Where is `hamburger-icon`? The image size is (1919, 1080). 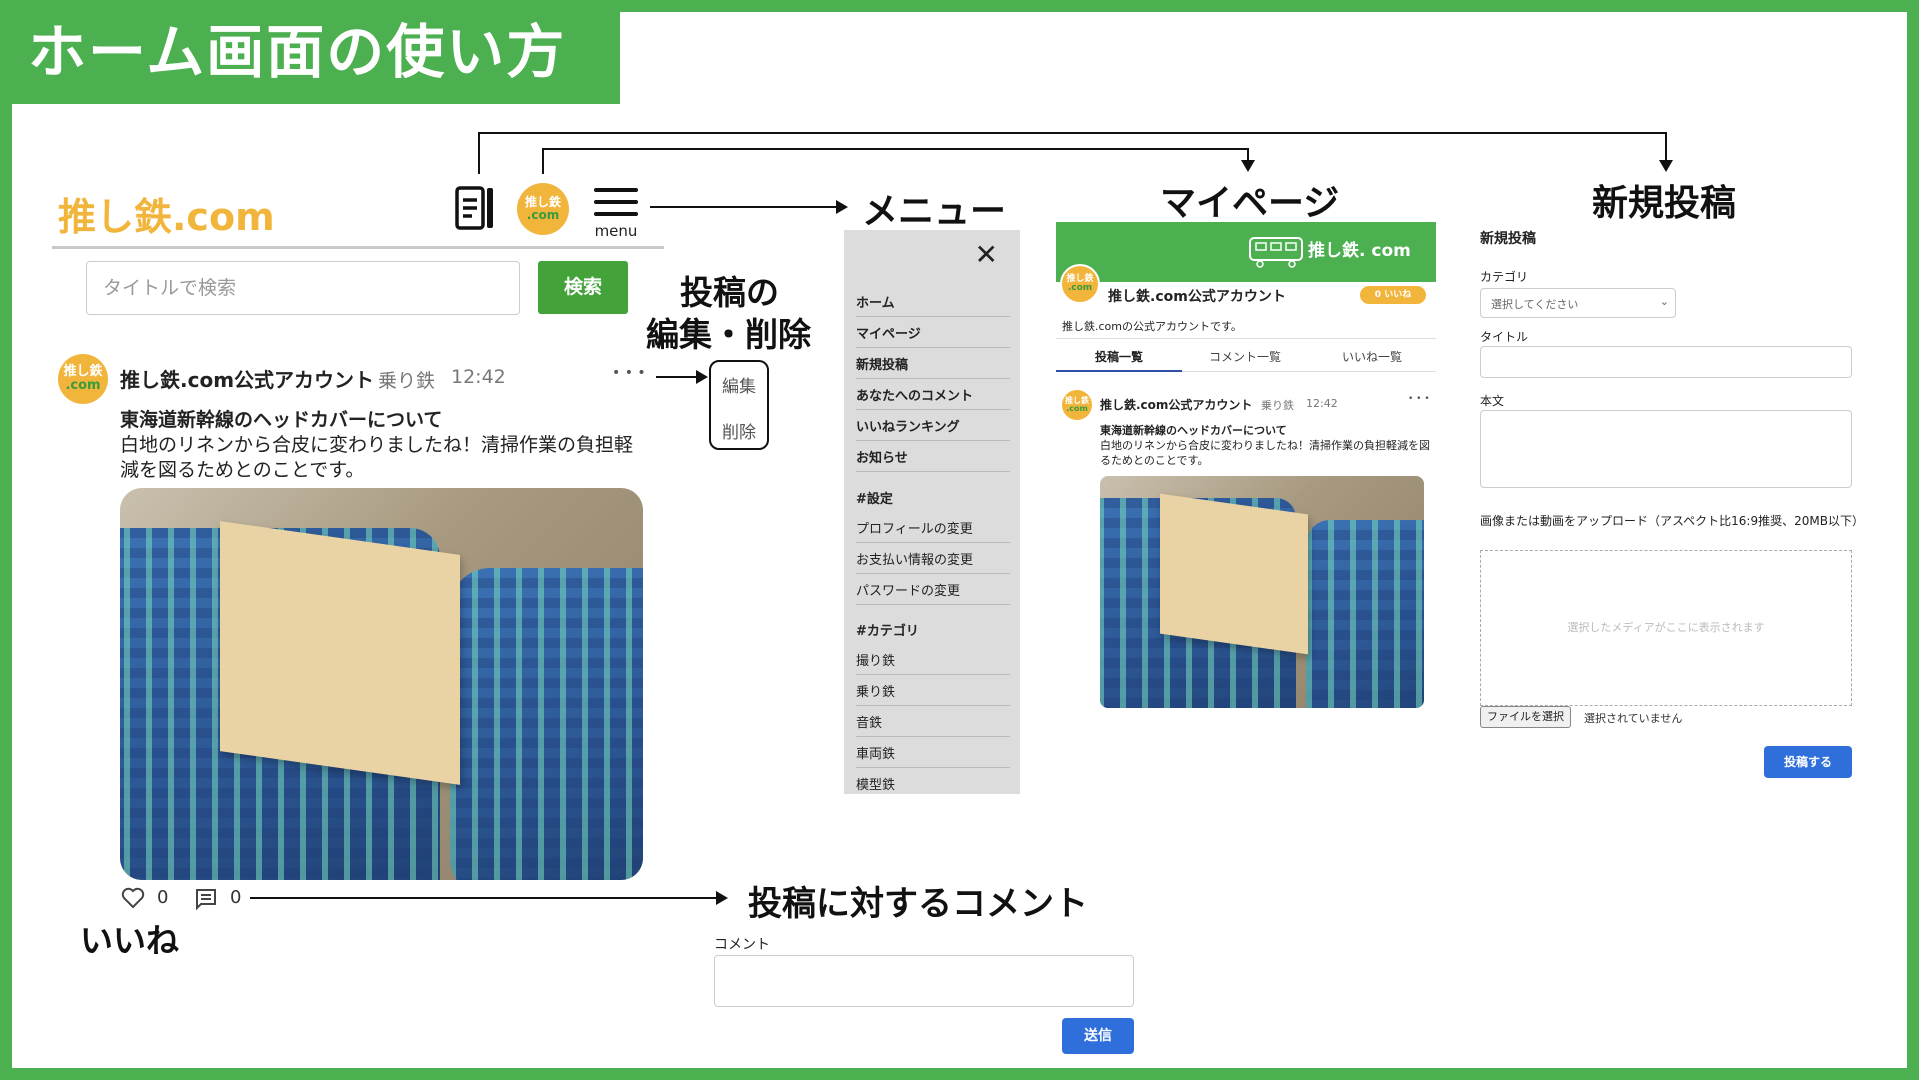
hamburger-icon is located at coordinates (616, 202).